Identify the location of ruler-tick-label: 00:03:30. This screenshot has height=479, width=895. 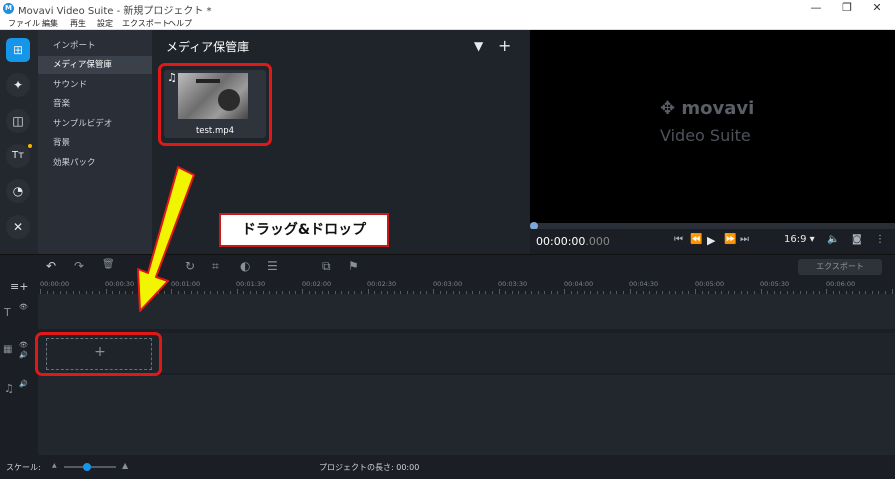
(513, 284).